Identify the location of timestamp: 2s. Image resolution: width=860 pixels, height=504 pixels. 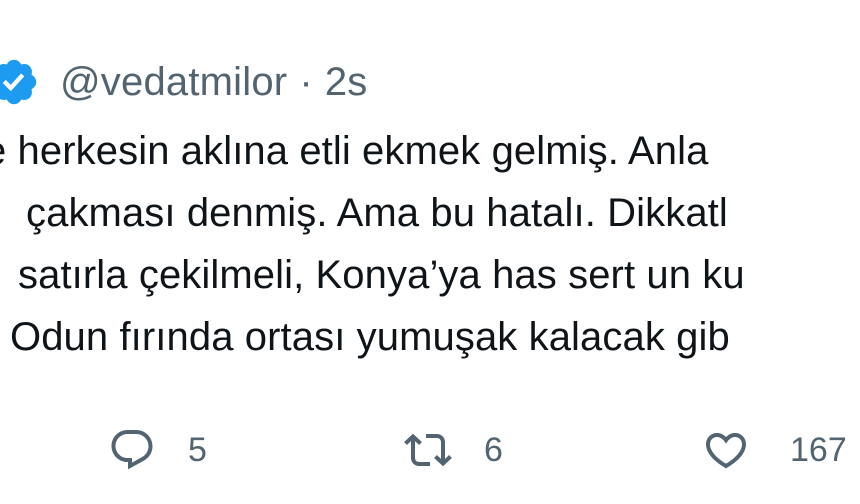
(346, 82).